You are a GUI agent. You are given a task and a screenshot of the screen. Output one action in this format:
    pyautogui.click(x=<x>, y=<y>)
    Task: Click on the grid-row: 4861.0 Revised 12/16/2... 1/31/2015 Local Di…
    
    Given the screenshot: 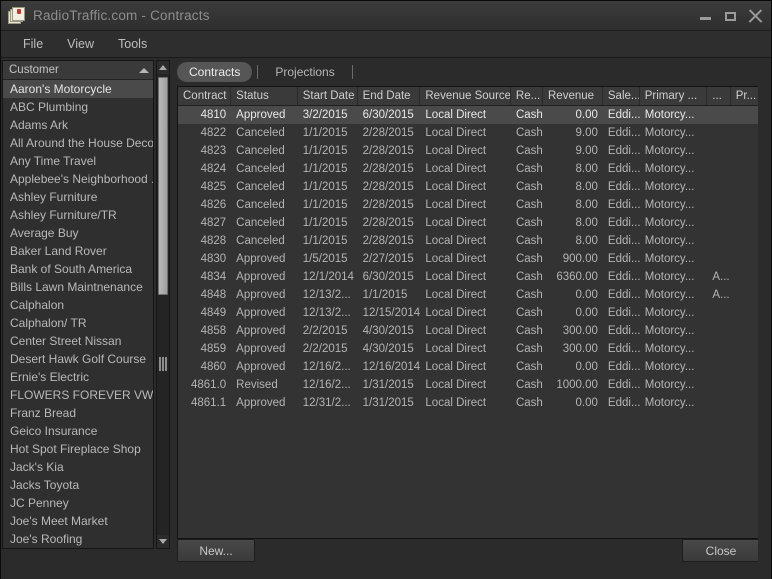 What is the action you would take?
    pyautogui.click(x=468, y=385)
    